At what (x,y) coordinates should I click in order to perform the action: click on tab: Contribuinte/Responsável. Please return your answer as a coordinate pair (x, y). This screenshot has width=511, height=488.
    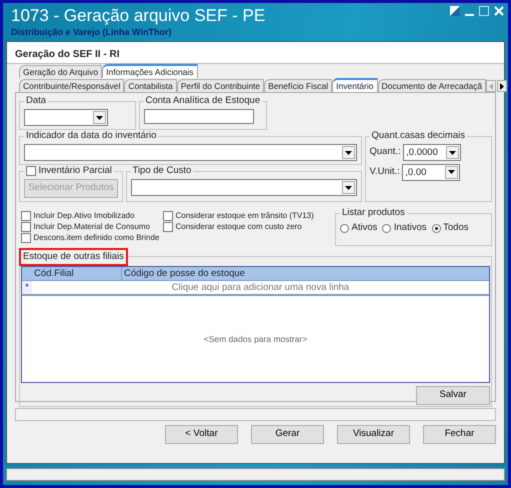
    Looking at the image, I should click on (71, 85).